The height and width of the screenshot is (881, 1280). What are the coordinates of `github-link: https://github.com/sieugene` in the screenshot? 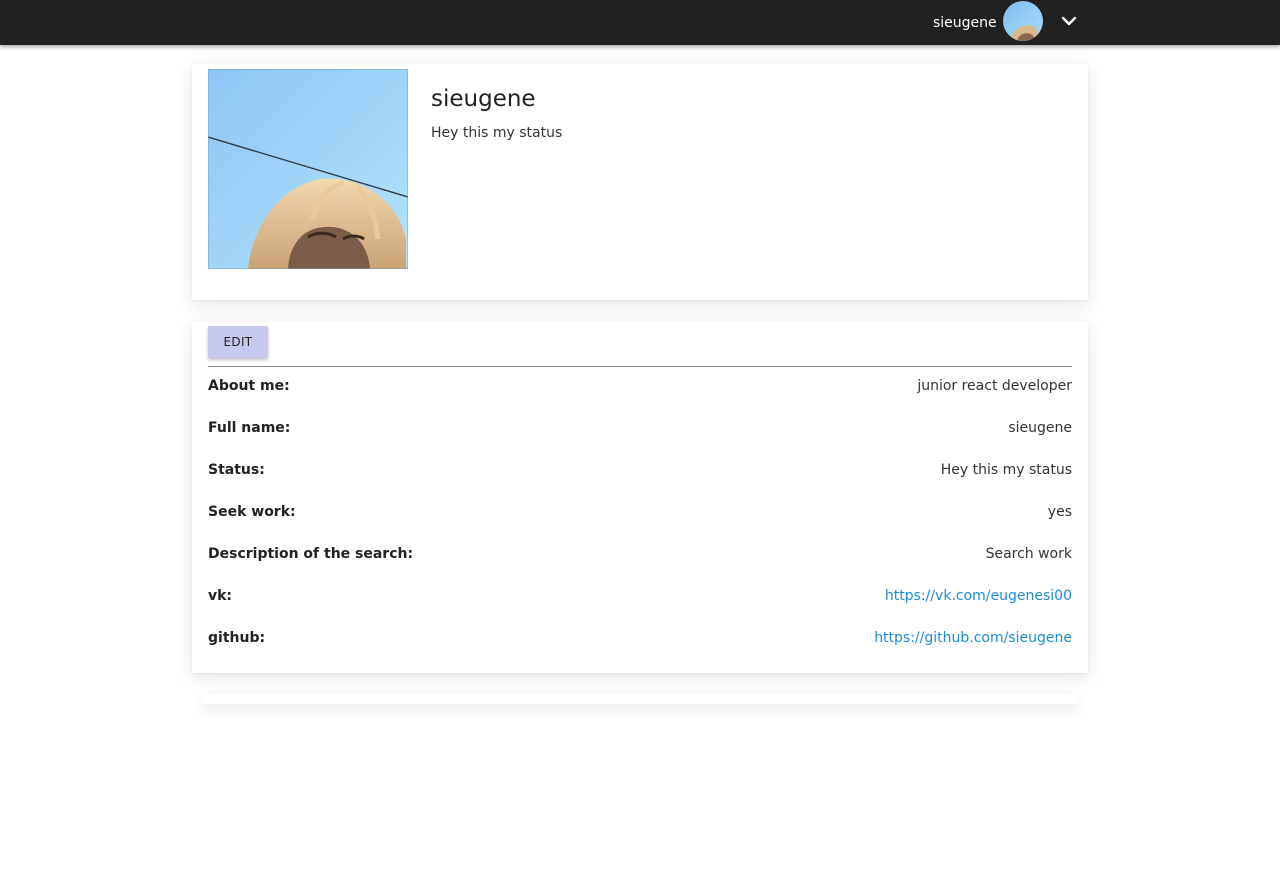 It's located at (973, 638).